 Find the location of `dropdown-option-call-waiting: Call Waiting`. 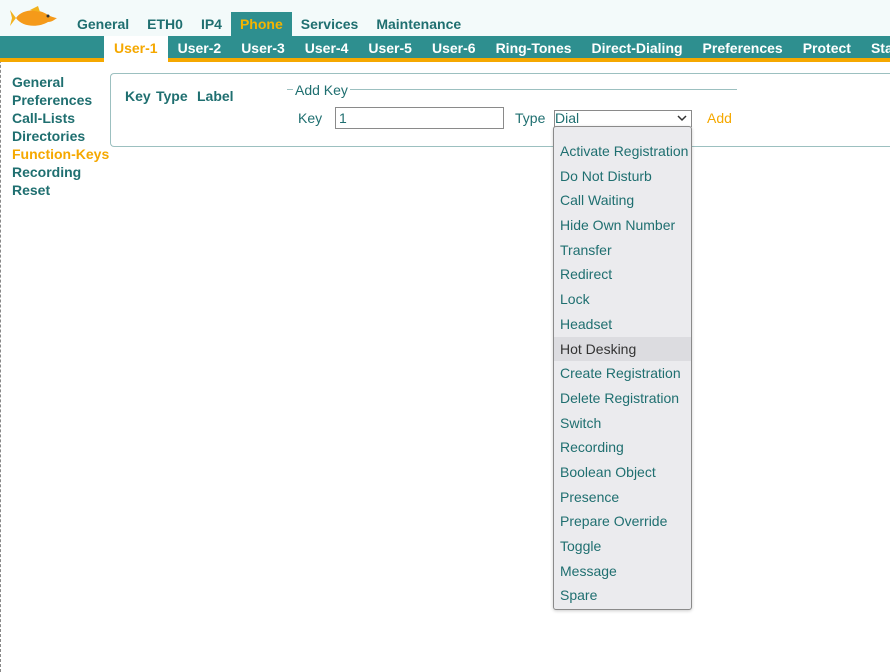

dropdown-option-call-waiting: Call Waiting is located at coordinates (622, 200).